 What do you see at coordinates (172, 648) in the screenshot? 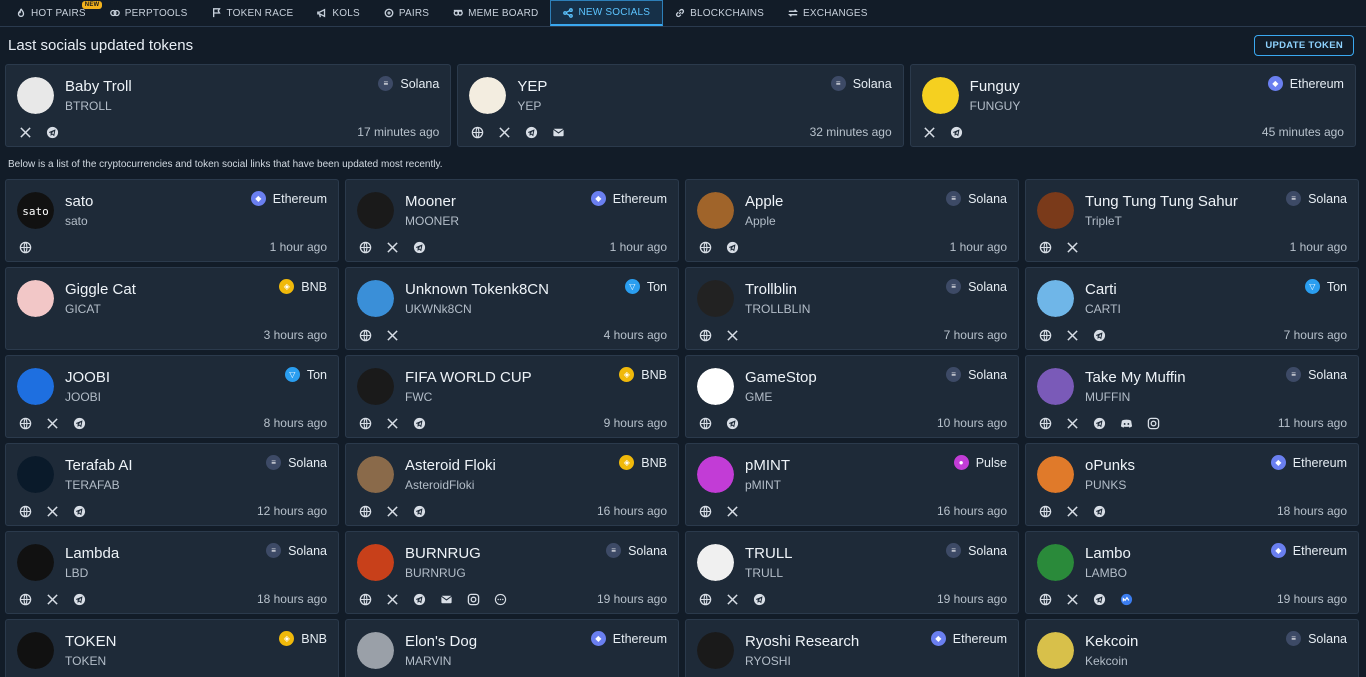
I see `token-card: TOKEN TOKEN ◈ BNB` at bounding box center [172, 648].